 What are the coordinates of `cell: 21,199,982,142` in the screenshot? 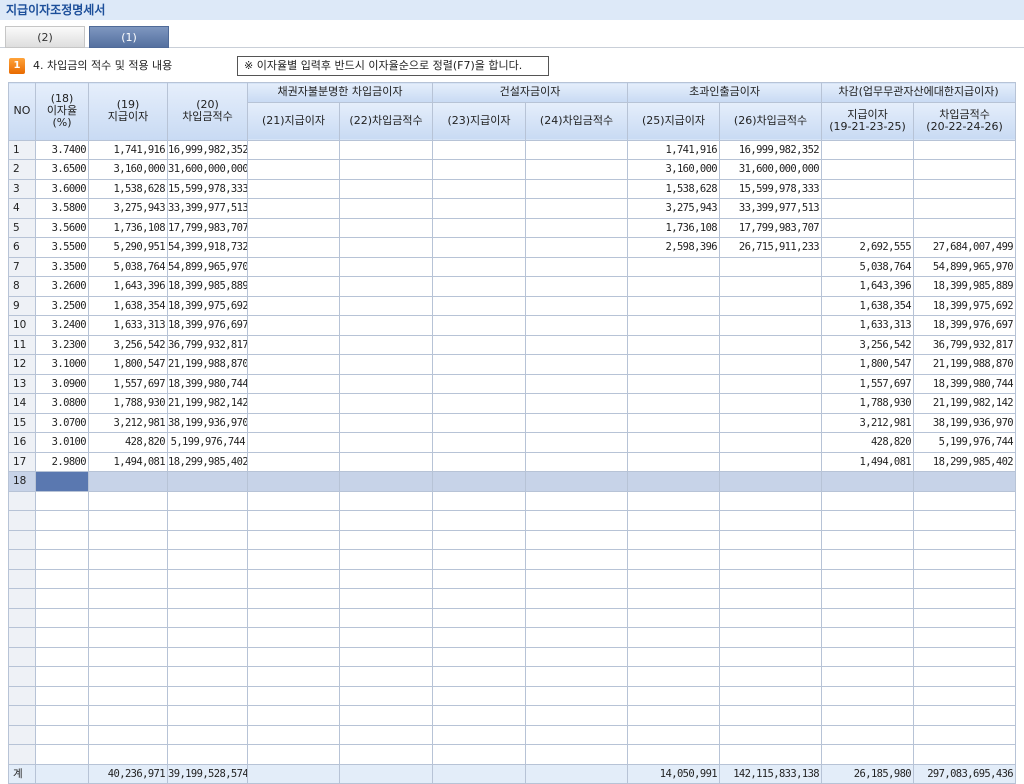 It's located at (207, 403).